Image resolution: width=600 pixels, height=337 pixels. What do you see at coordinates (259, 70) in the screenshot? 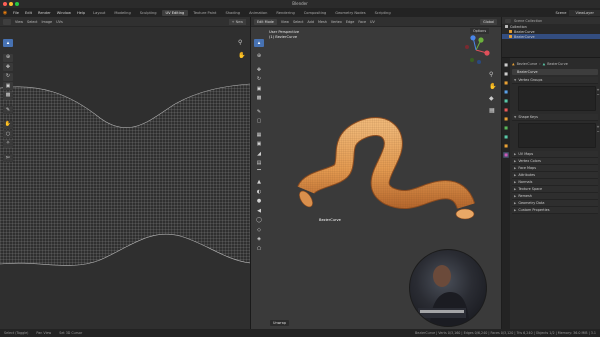
I see `move-icon: ✥` at bounding box center [259, 70].